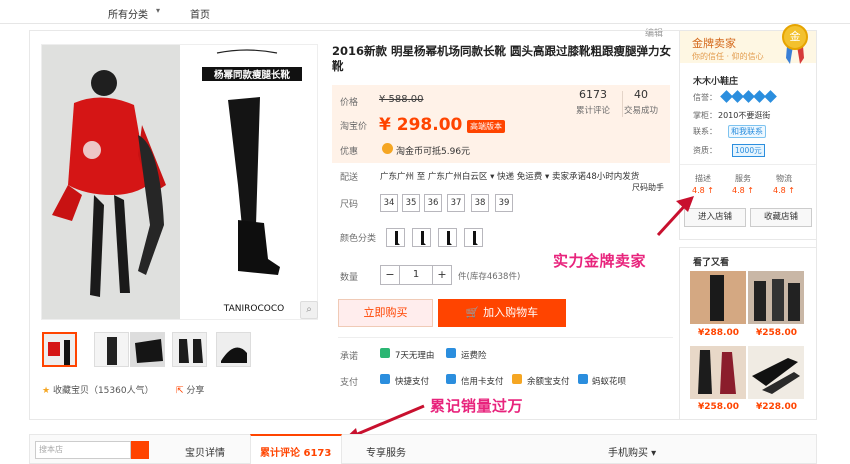  Describe the element at coordinates (386, 451) in the screenshot. I see `tab-service: 专享服务` at that location.